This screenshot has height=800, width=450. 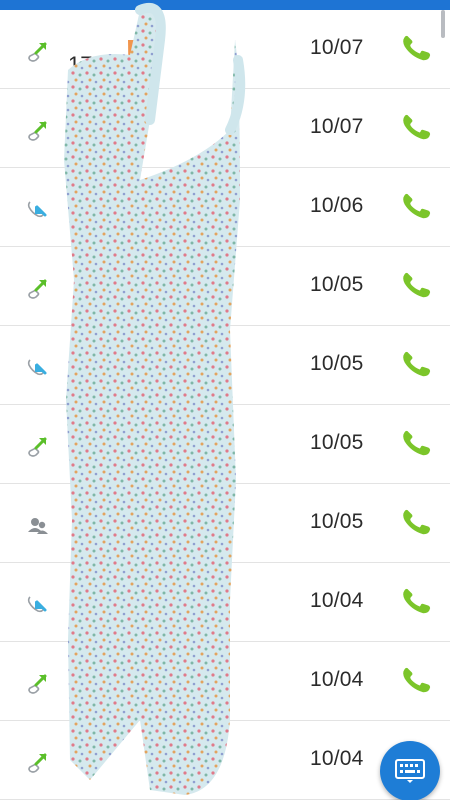 I want to click on scroll-indicator, so click(x=443, y=24).